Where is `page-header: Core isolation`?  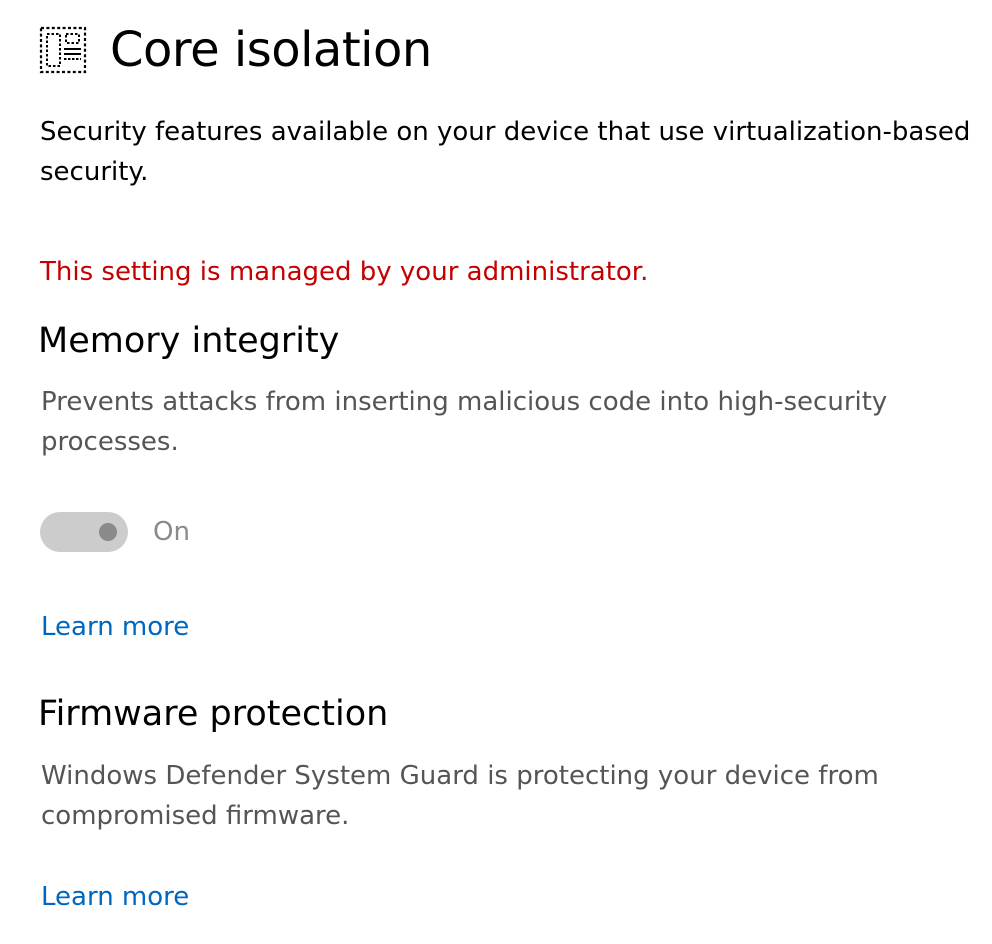 page-header: Core isolation is located at coordinates (235, 50).